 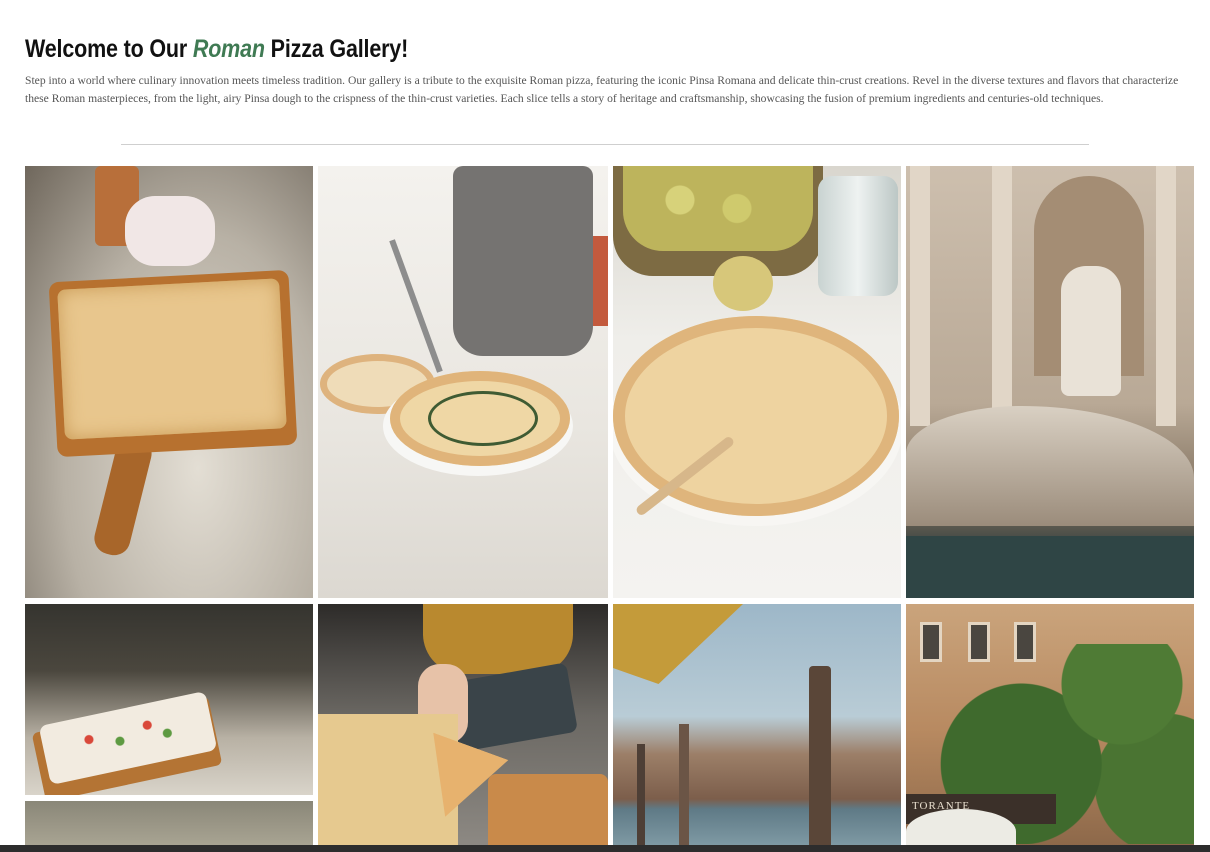 I want to click on page-header: Welcome to Our Roman Pizza Gallery!, so click(x=605, y=49).